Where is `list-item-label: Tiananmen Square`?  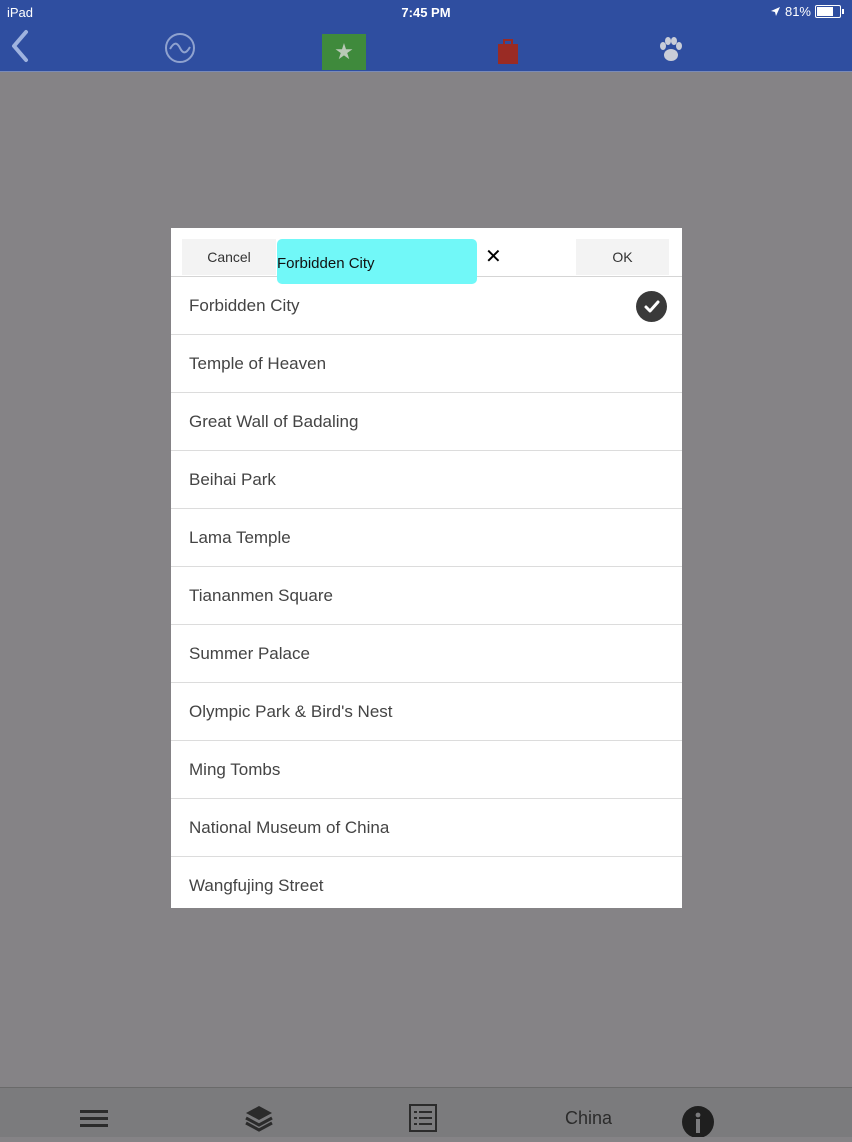 list-item-label: Tiananmen Square is located at coordinates (261, 595).